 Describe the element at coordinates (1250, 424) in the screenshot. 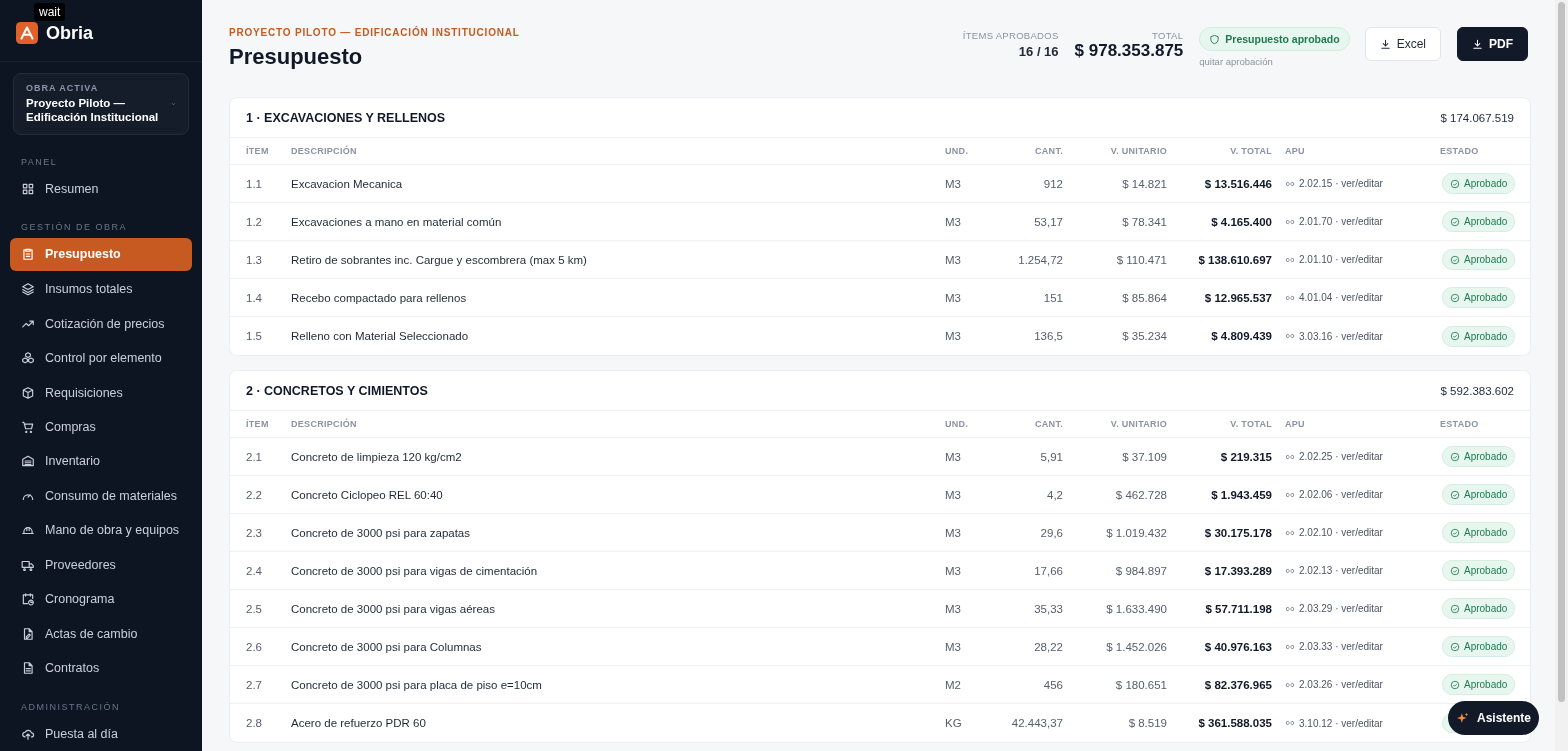

I see `column-header: V. TOTAL` at that location.